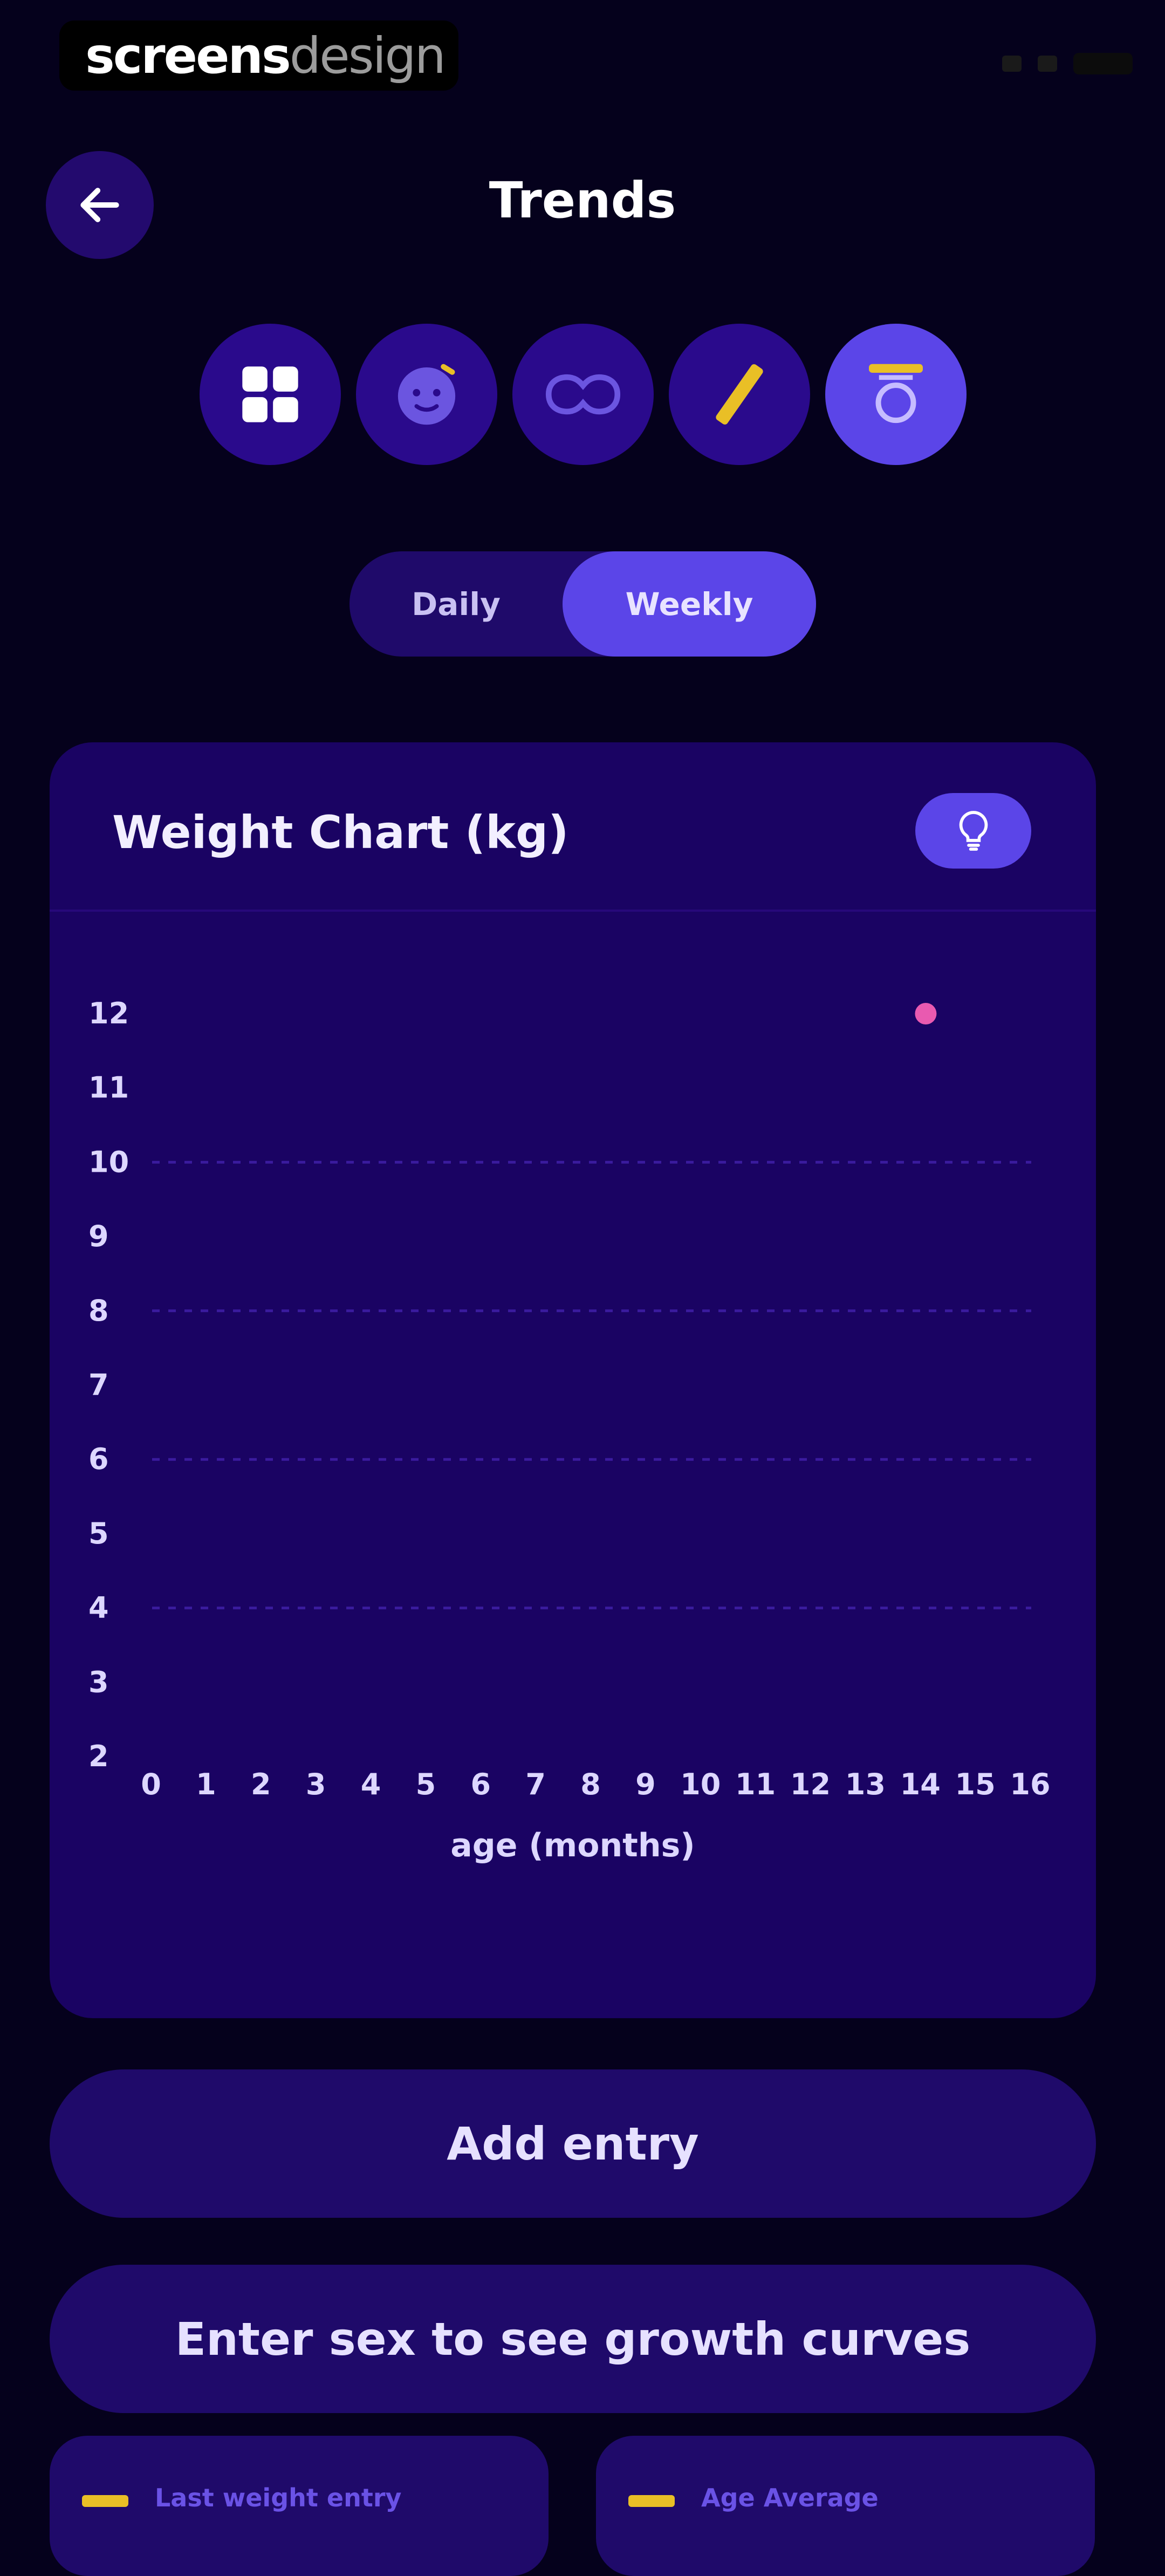 This screenshot has height=2576, width=1165. Describe the element at coordinates (572, 1845) in the screenshot. I see `x-axis-label: age (months)` at that location.